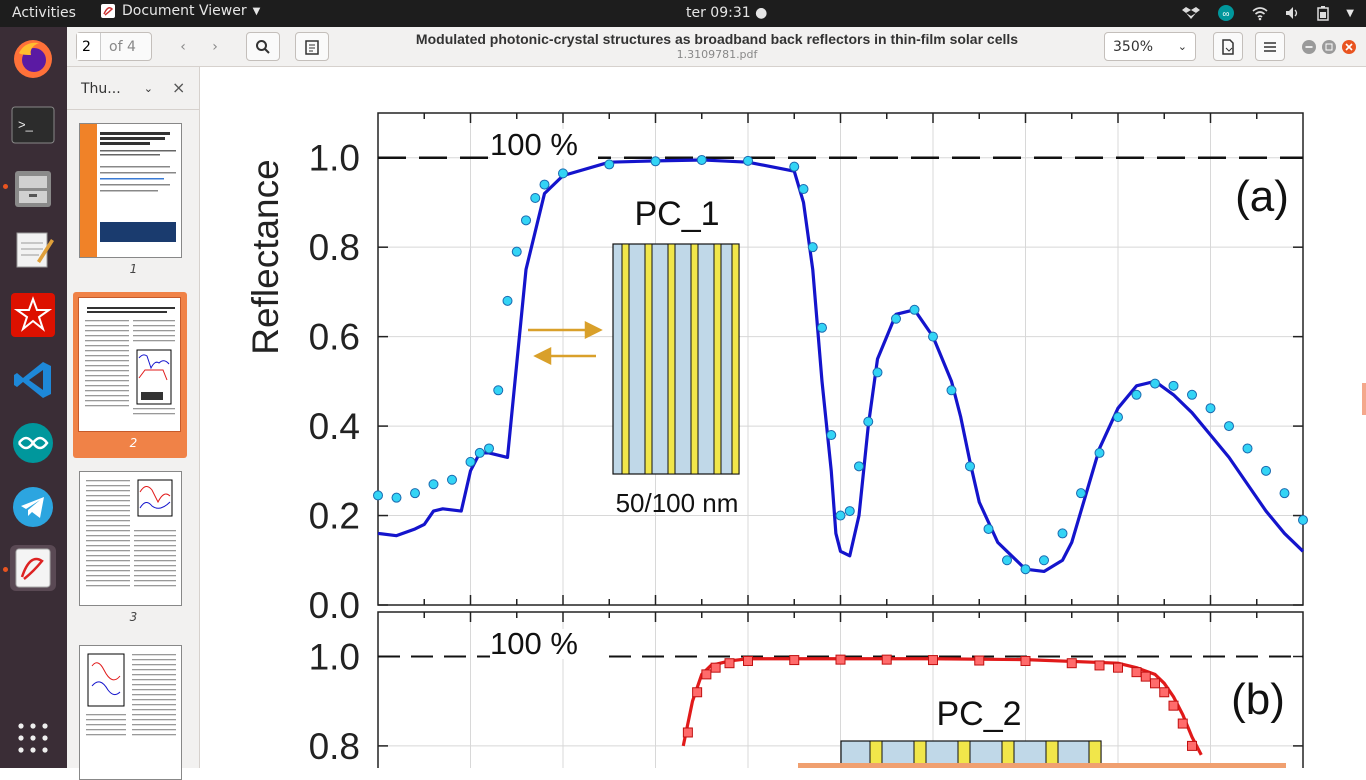 This screenshot has height=780, width=1366. What do you see at coordinates (178, 87) in the screenshot?
I see `close-sidebar-button: ×` at bounding box center [178, 87].